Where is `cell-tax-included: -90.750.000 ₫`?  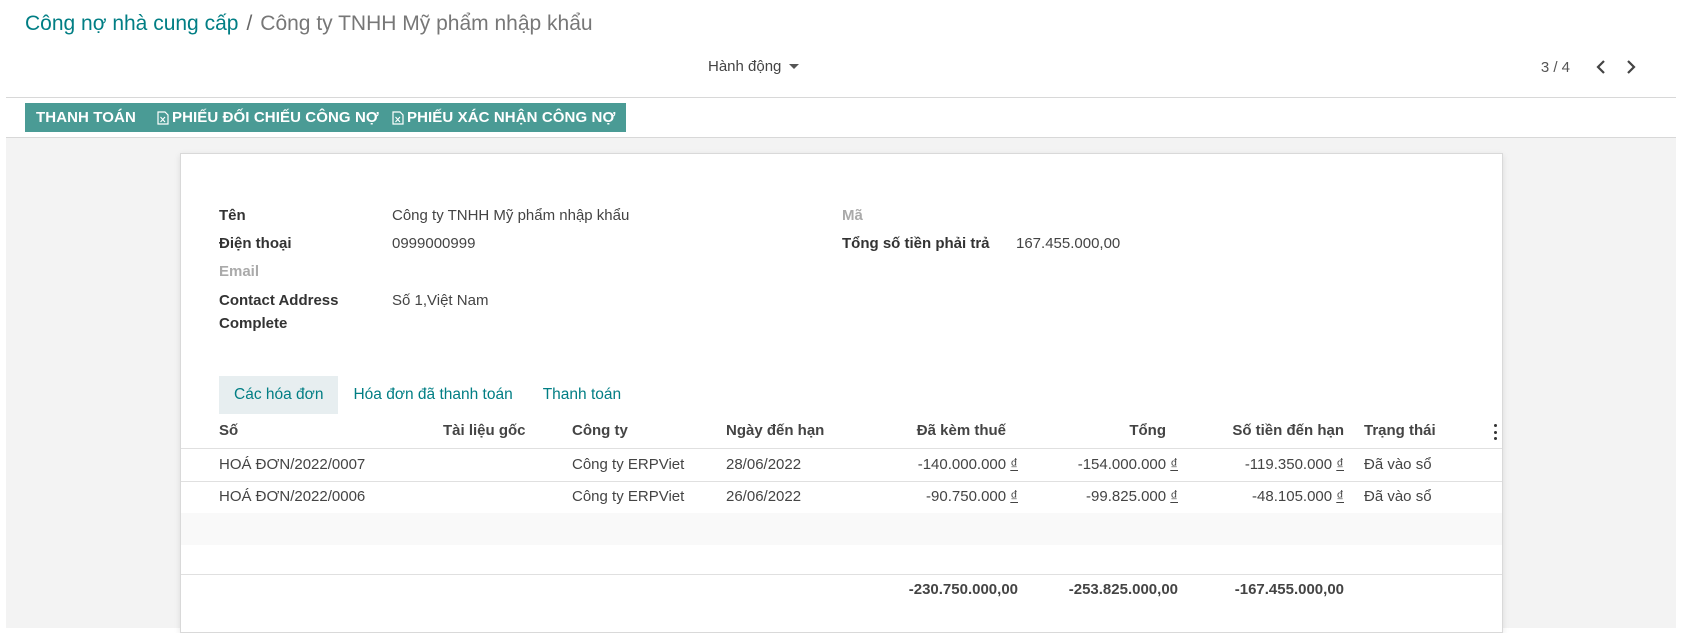
cell-tax-included: -90.750.000 ₫ is located at coordinates (962, 496).